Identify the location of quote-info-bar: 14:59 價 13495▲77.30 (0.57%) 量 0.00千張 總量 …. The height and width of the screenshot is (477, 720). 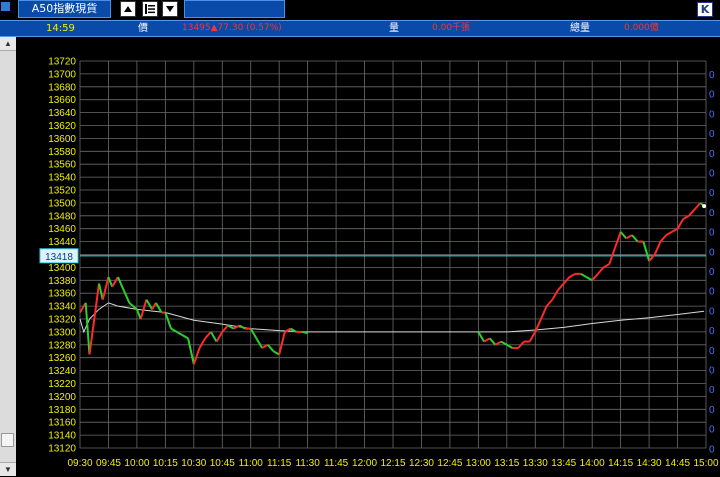
(360, 28).